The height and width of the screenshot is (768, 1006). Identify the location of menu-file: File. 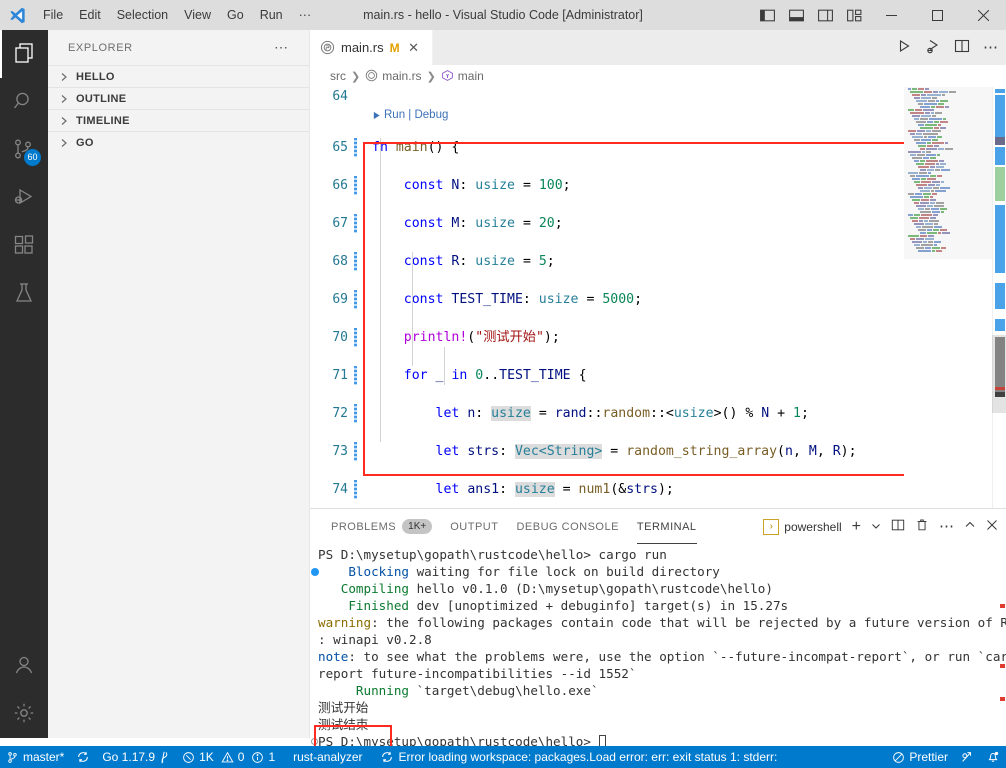
(53, 15).